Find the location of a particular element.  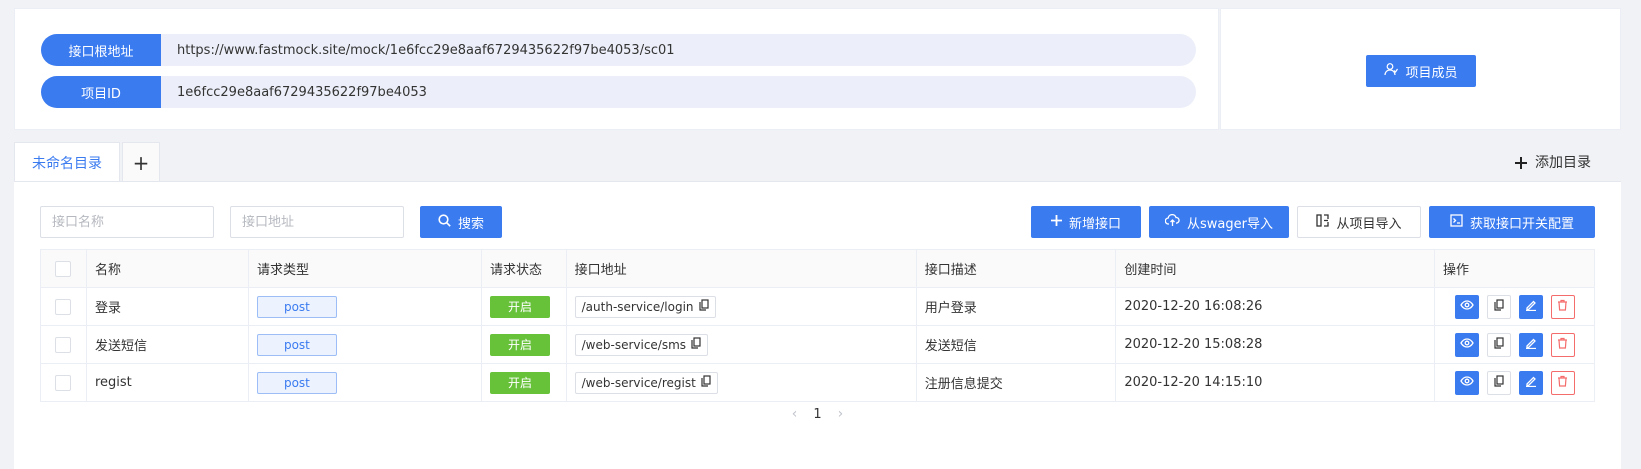

row-created: 2020-12-20 14:15:10 is located at coordinates (1275, 382).